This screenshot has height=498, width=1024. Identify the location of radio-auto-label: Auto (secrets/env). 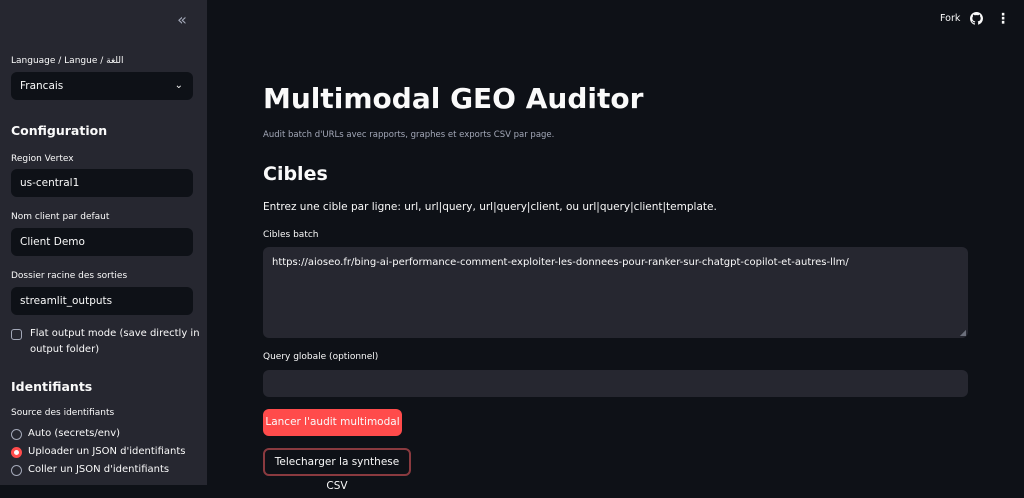
(74, 433).